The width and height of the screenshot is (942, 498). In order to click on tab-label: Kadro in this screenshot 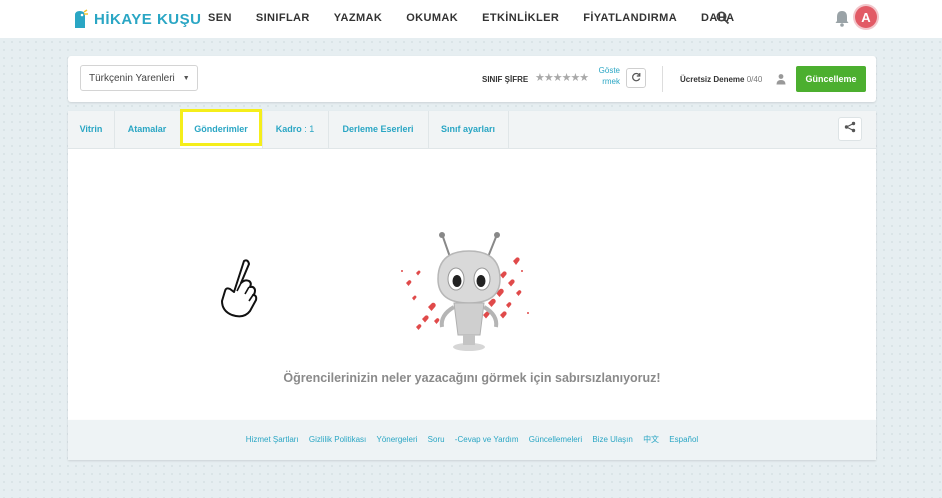, I will do `click(288, 129)`.